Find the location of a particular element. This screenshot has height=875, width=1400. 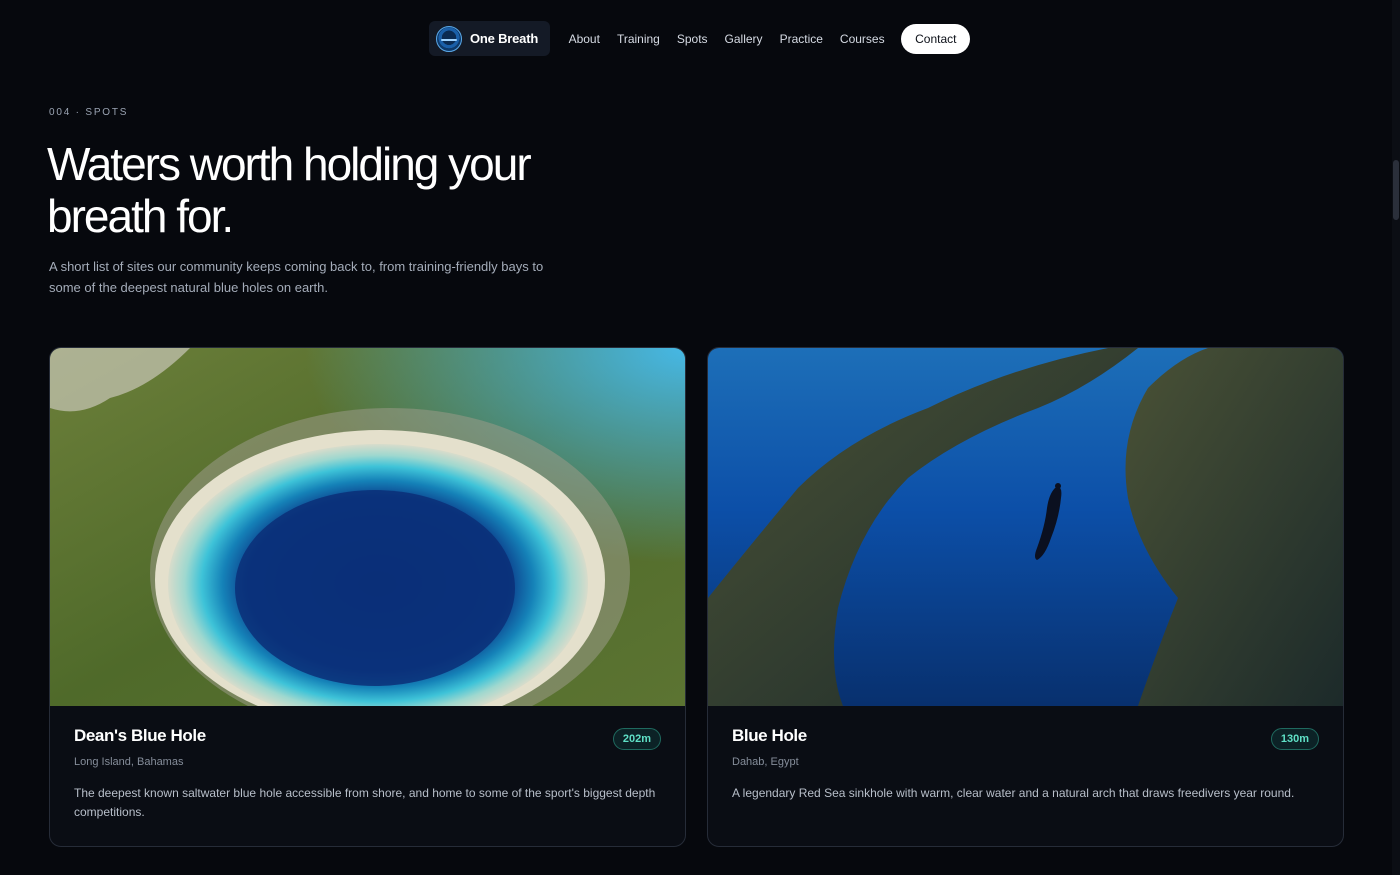

spot-name: Dean's Blue Hole is located at coordinates (140, 735).